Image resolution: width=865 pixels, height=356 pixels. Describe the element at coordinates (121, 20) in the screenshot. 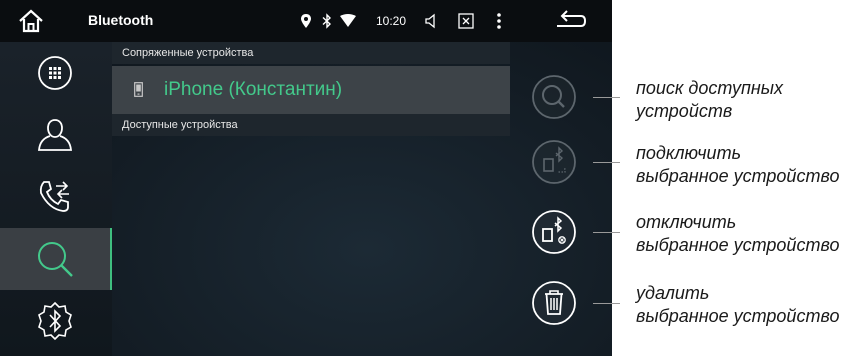

I see `app-title: Bluetooth` at that location.